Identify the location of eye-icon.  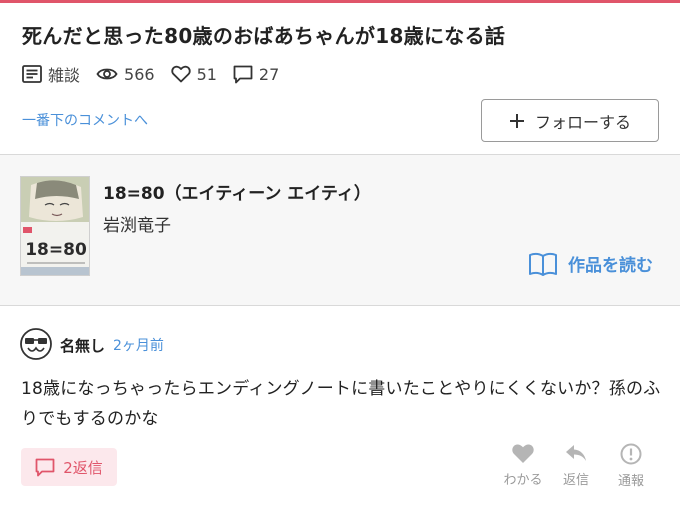
(107, 74).